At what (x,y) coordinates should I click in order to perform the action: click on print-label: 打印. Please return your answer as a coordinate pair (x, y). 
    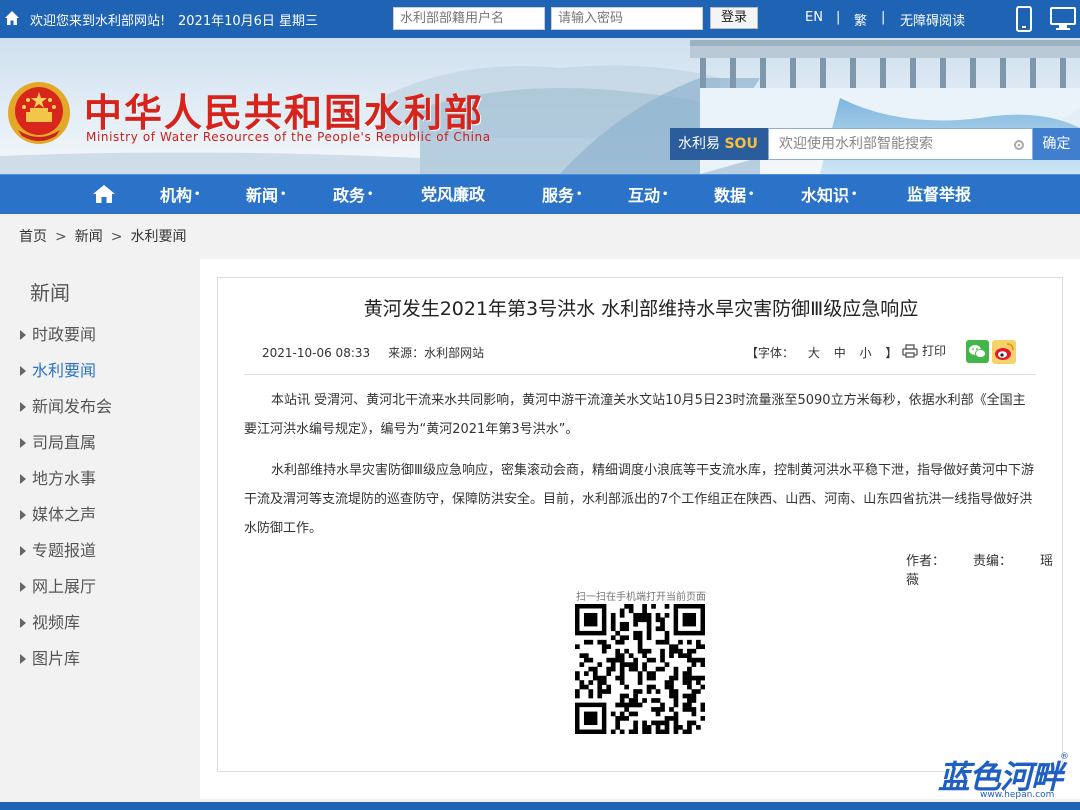
    Looking at the image, I should click on (934, 351).